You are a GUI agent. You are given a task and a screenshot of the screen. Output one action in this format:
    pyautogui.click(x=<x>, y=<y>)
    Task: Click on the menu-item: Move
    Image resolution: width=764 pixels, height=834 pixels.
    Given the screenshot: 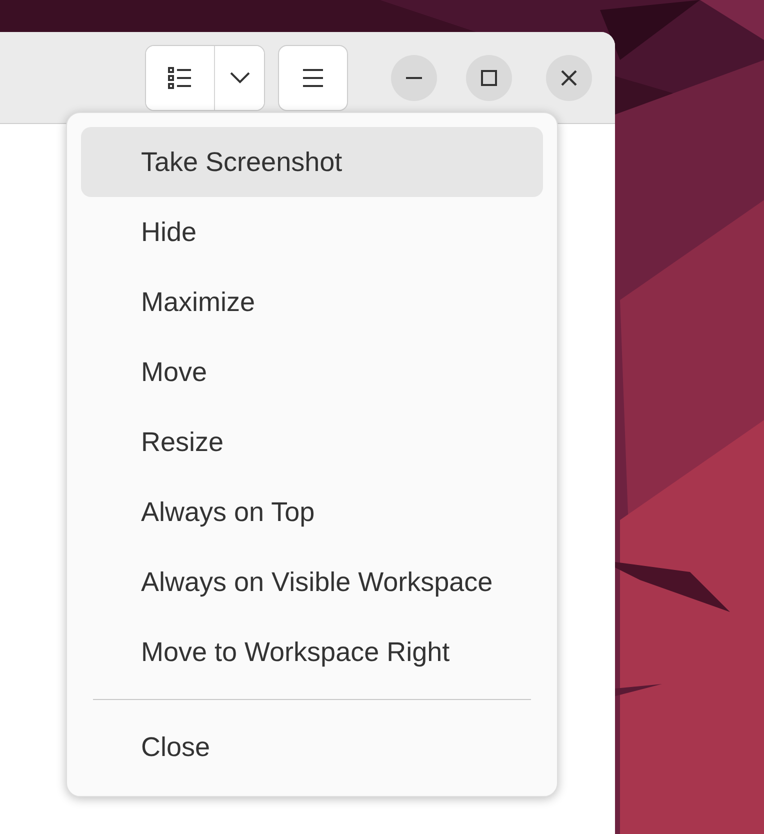 What is the action you would take?
    pyautogui.click(x=312, y=372)
    